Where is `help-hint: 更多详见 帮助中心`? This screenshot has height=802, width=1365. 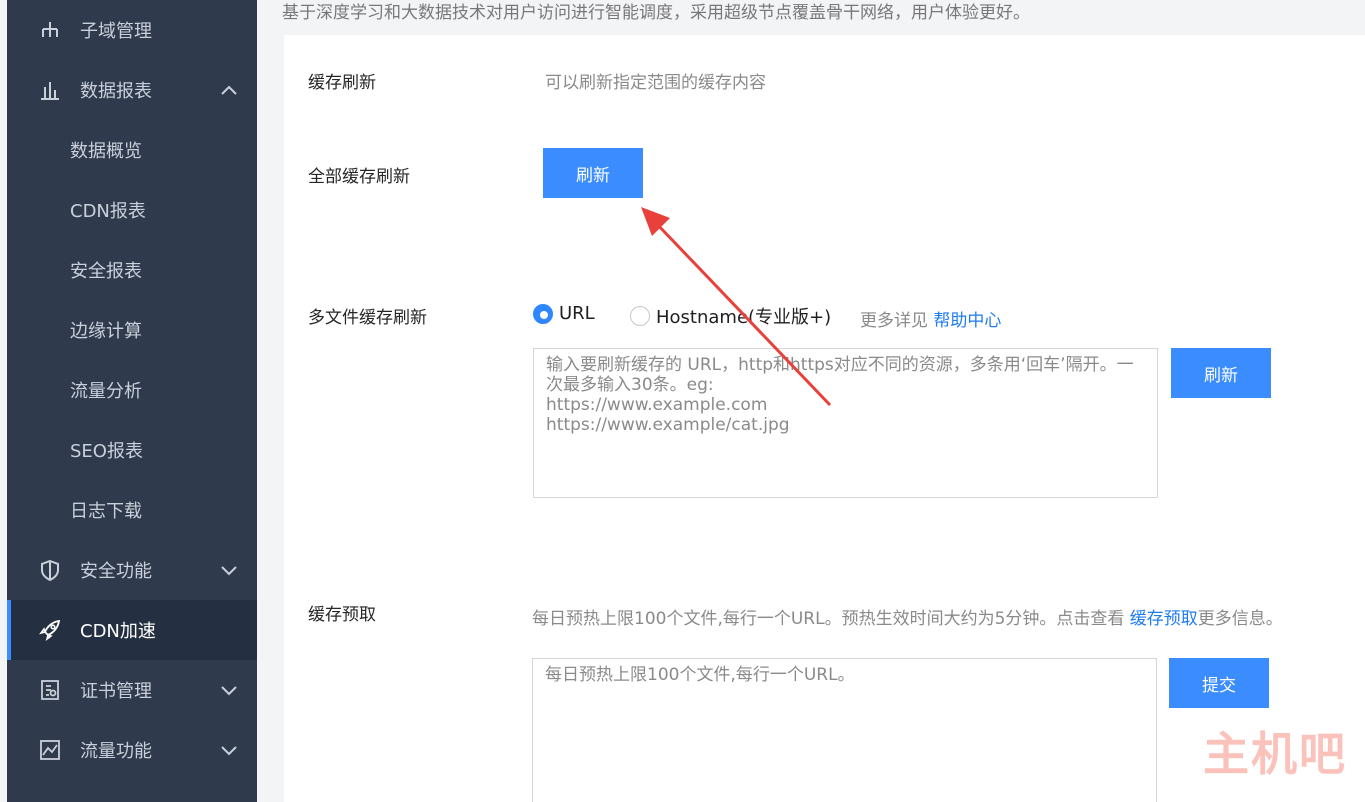
help-hint: 更多详见 帮助中心 is located at coordinates (930, 318).